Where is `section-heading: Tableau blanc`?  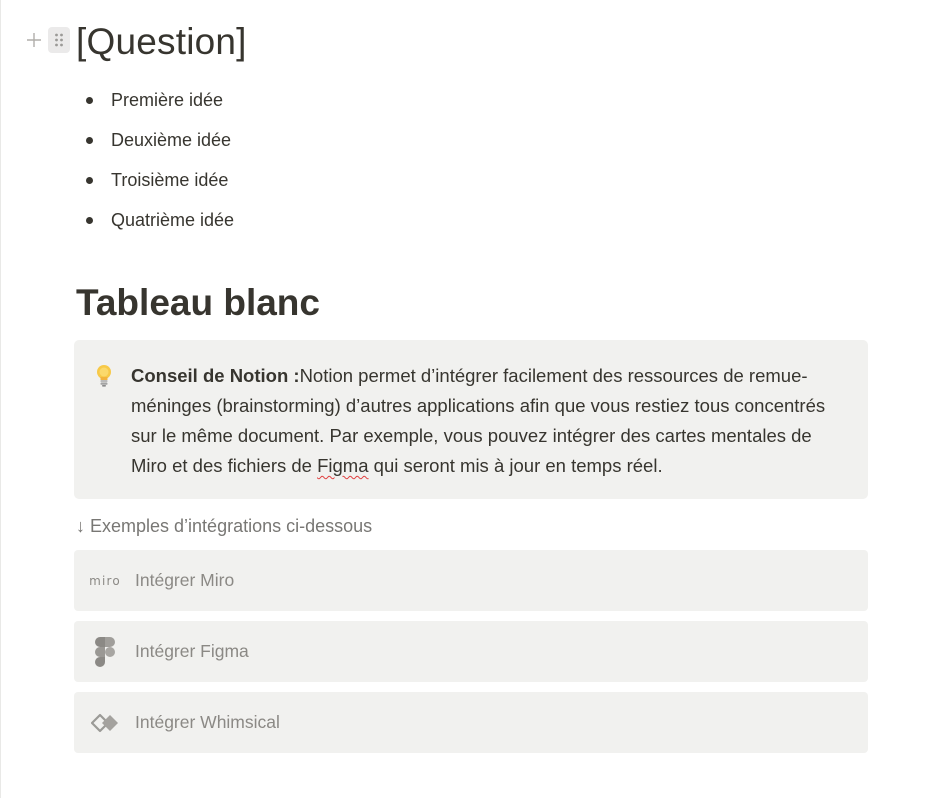 section-heading: Tableau blanc is located at coordinates (198, 303).